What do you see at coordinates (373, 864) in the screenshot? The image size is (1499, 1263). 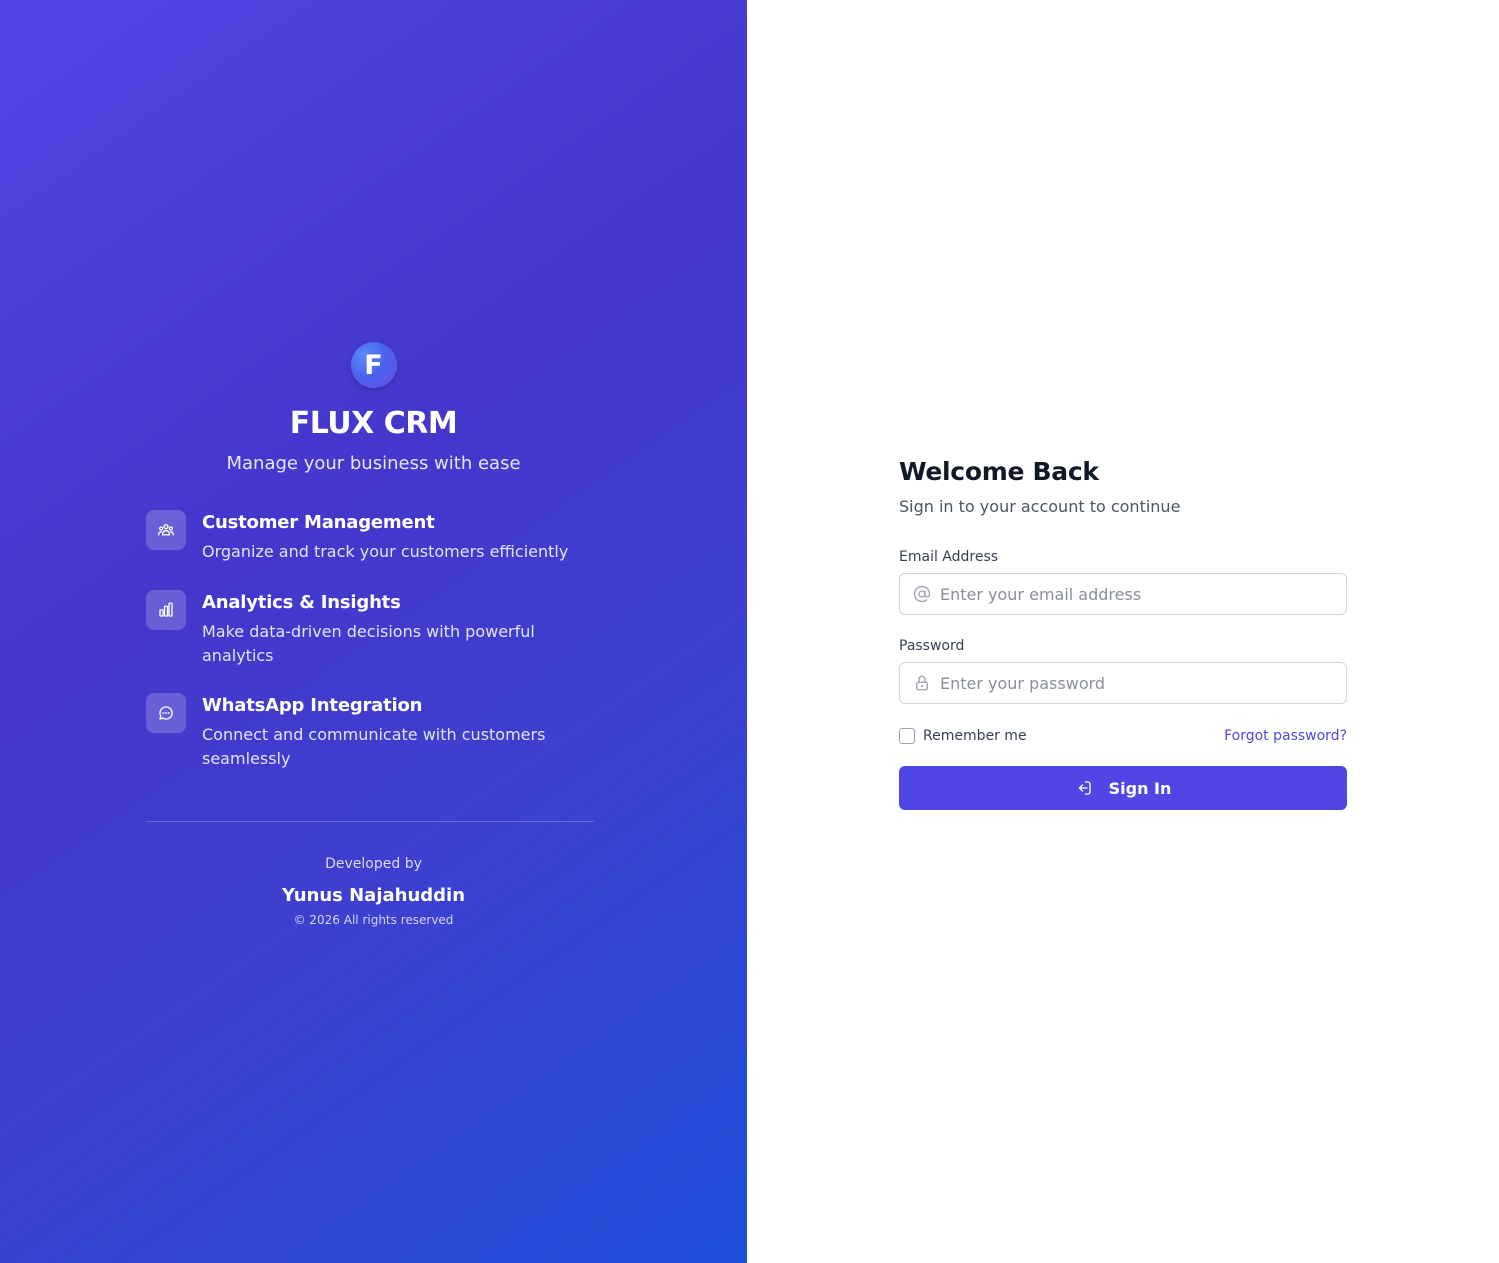 I see `developed-by-label: Developed by` at bounding box center [373, 864].